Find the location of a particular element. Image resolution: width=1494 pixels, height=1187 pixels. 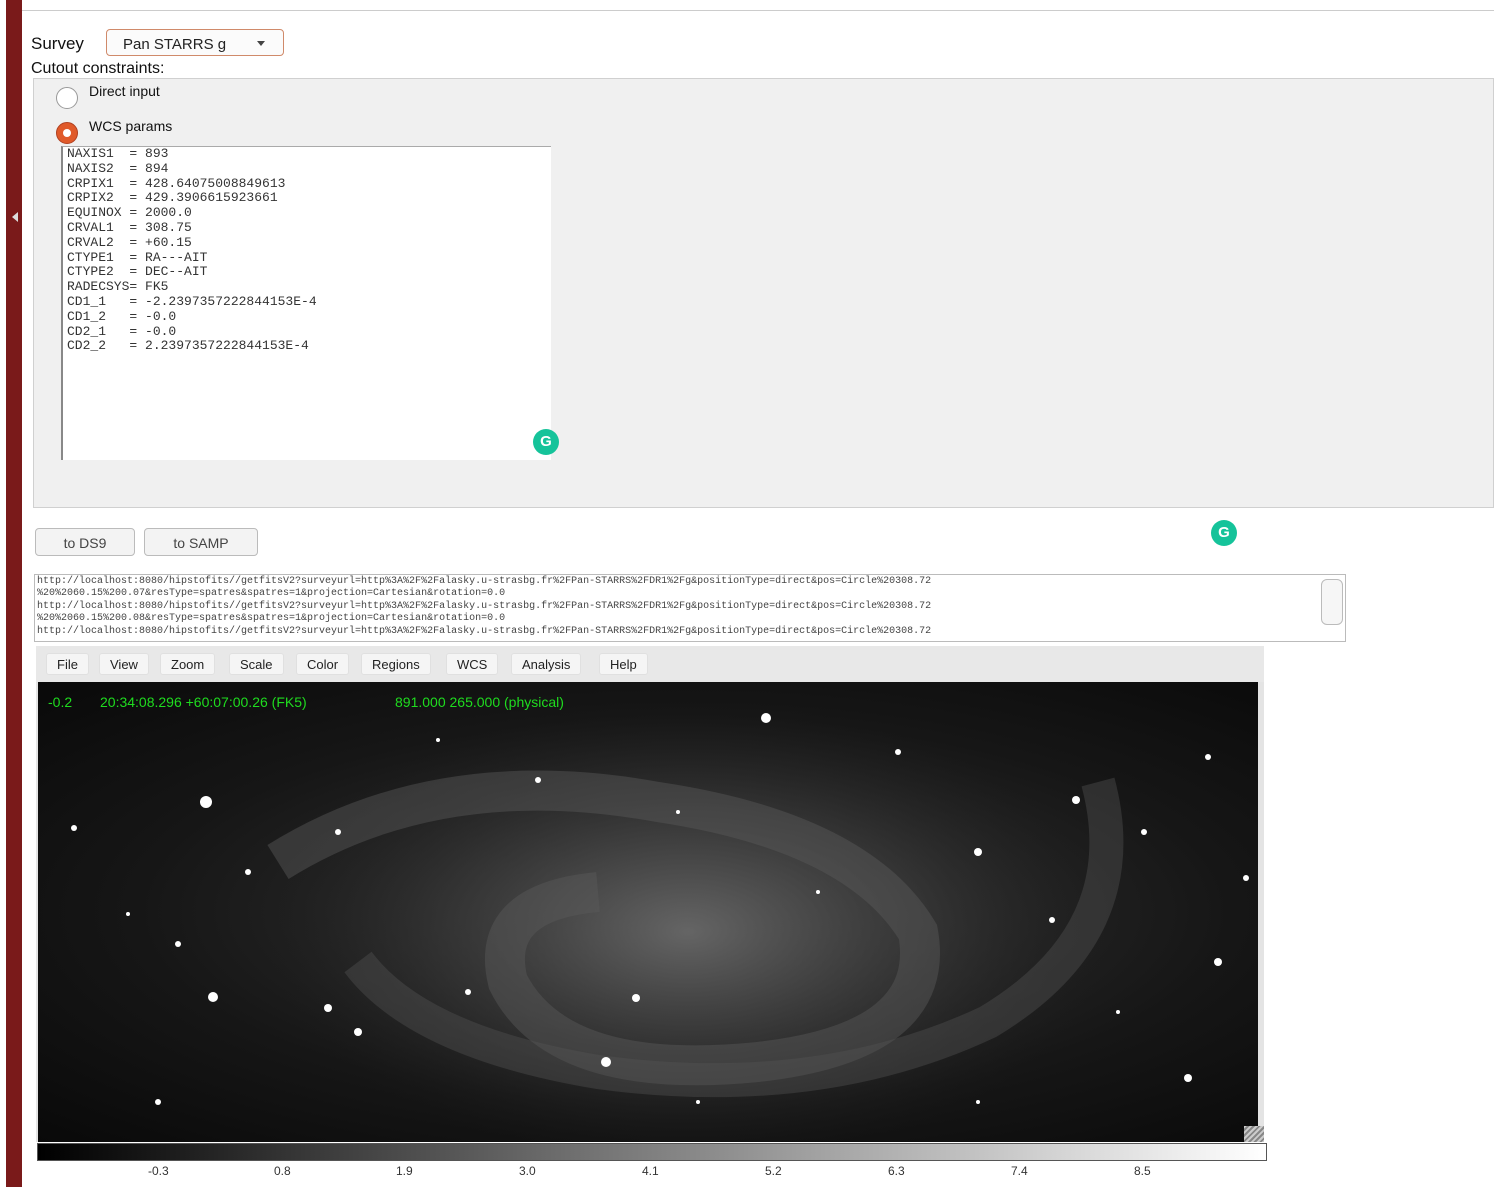

colorbar-tick: 5.2 is located at coordinates (773, 1171).